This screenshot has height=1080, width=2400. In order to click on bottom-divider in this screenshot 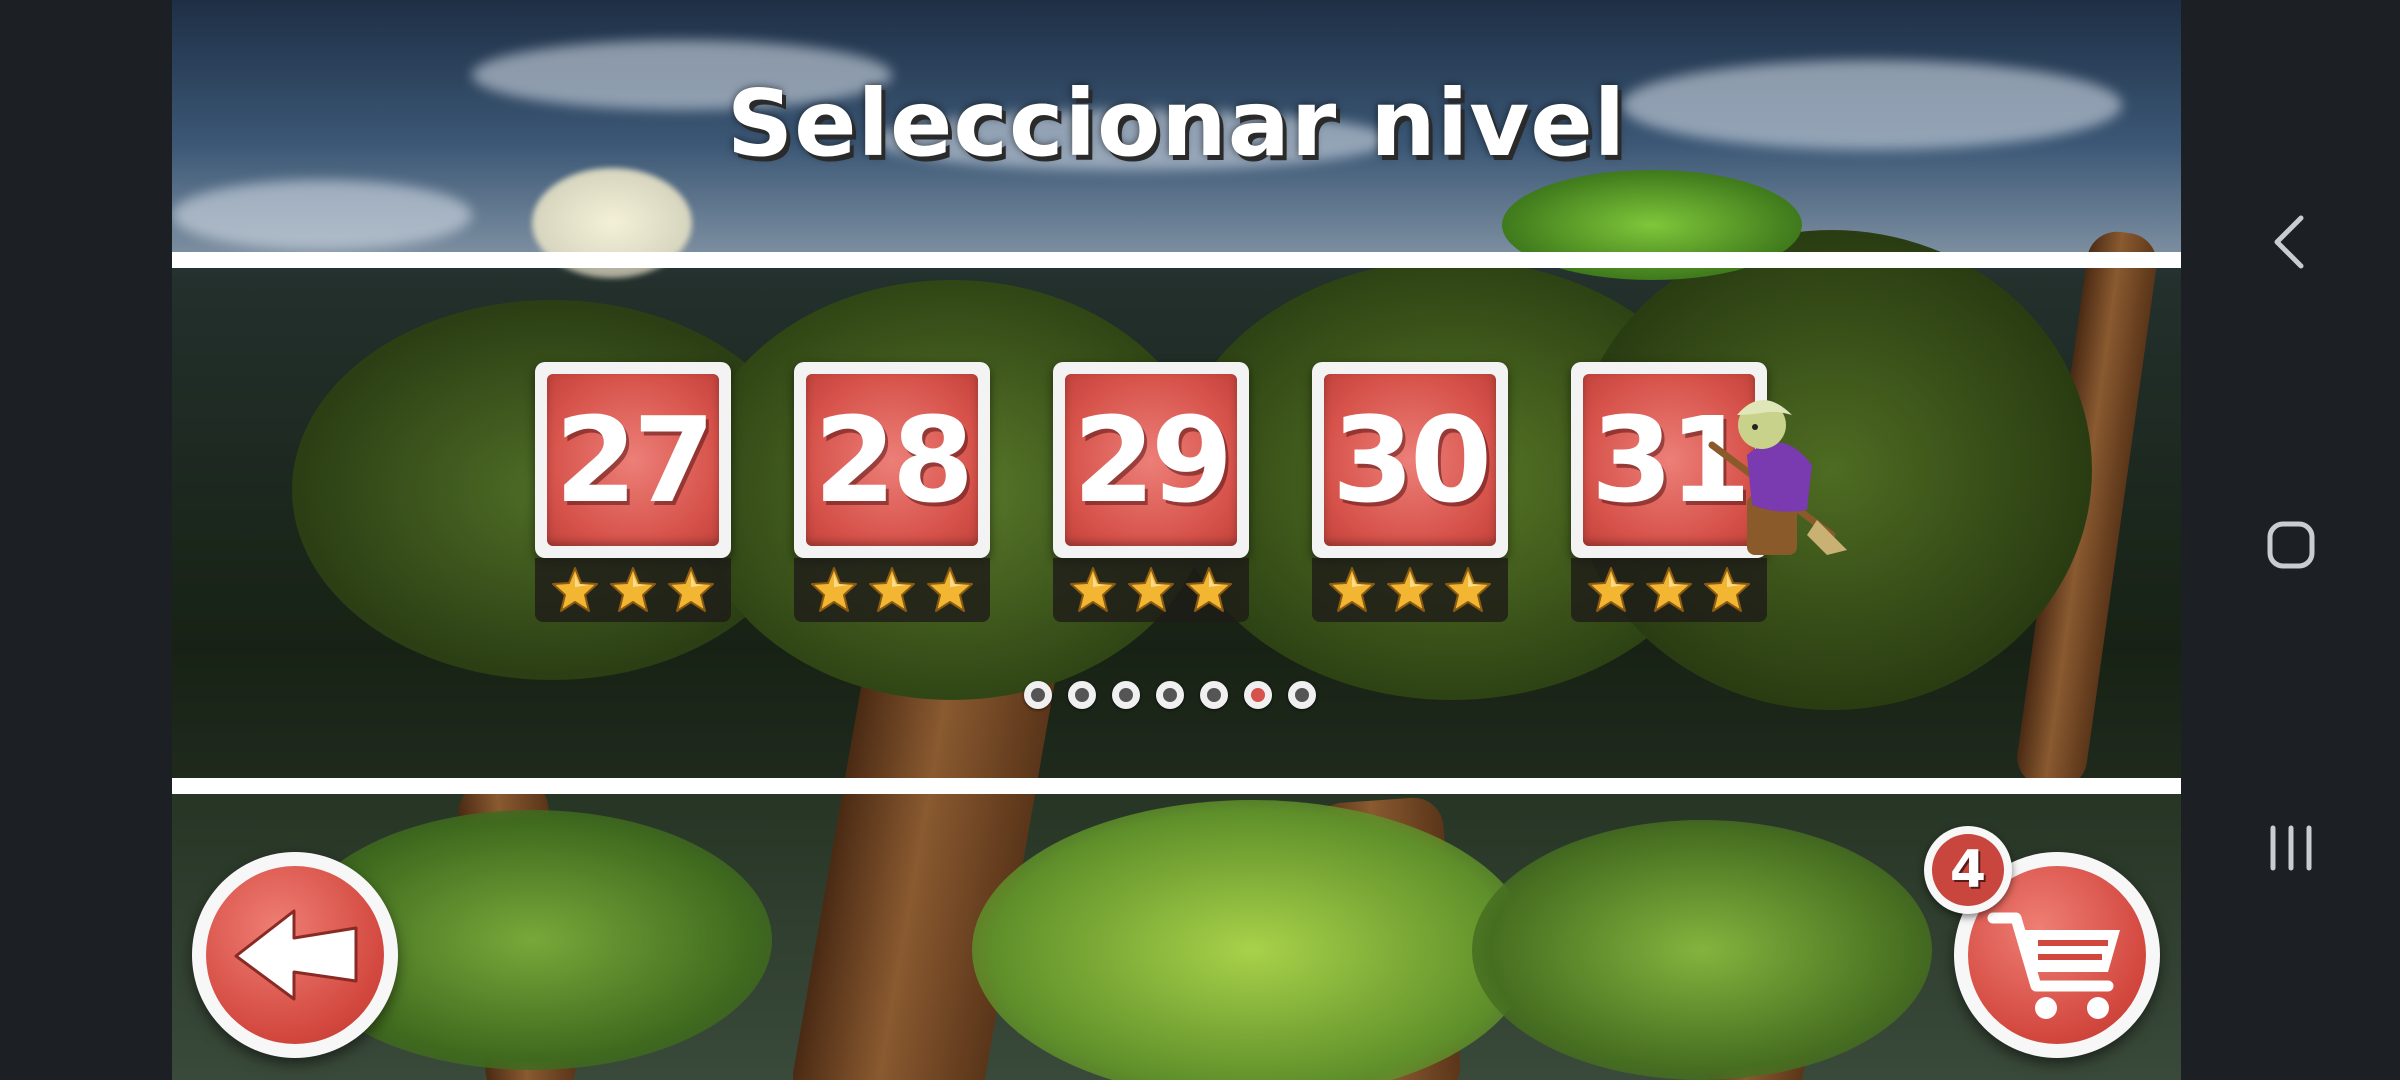, I will do `click(1176, 786)`.